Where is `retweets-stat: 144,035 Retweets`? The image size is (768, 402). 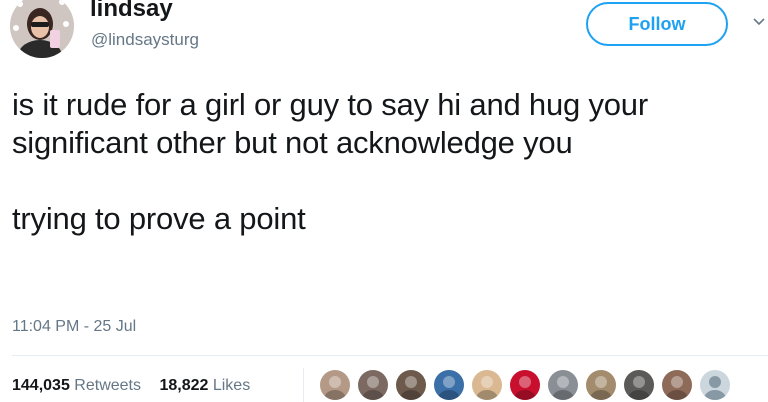
retweets-stat: 144,035 Retweets is located at coordinates (76, 385).